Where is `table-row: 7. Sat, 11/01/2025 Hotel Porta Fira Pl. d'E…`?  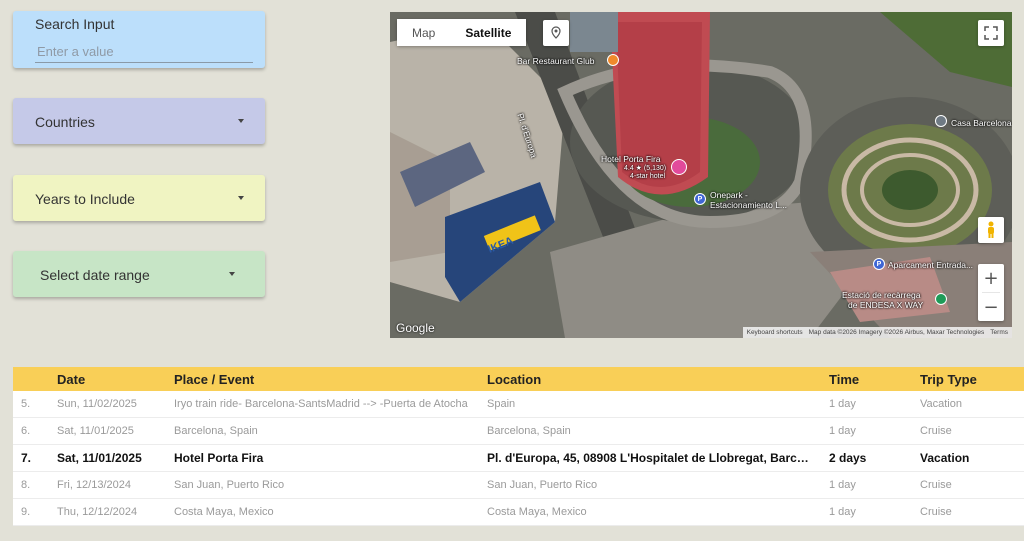
table-row: 7. Sat, 11/01/2025 Hotel Porta Fira Pl. d'E… is located at coordinates (518, 458).